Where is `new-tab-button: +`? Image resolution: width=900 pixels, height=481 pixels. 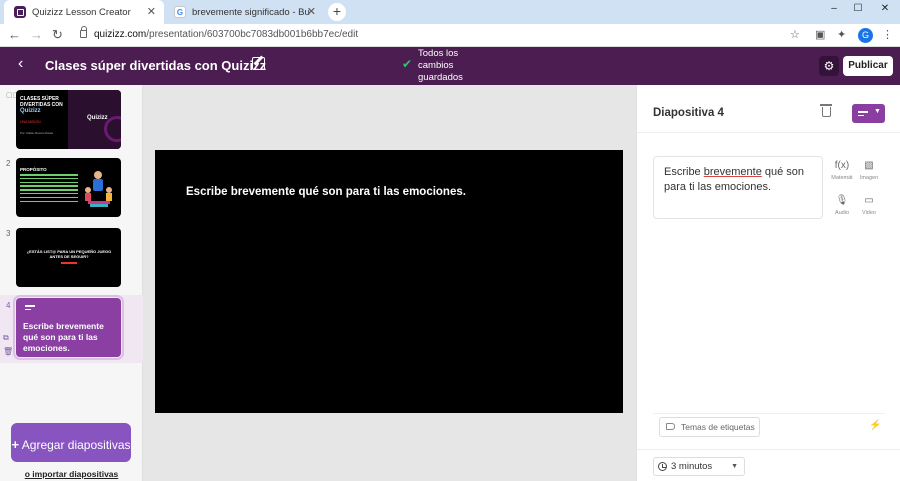 new-tab-button: + is located at coordinates (337, 12).